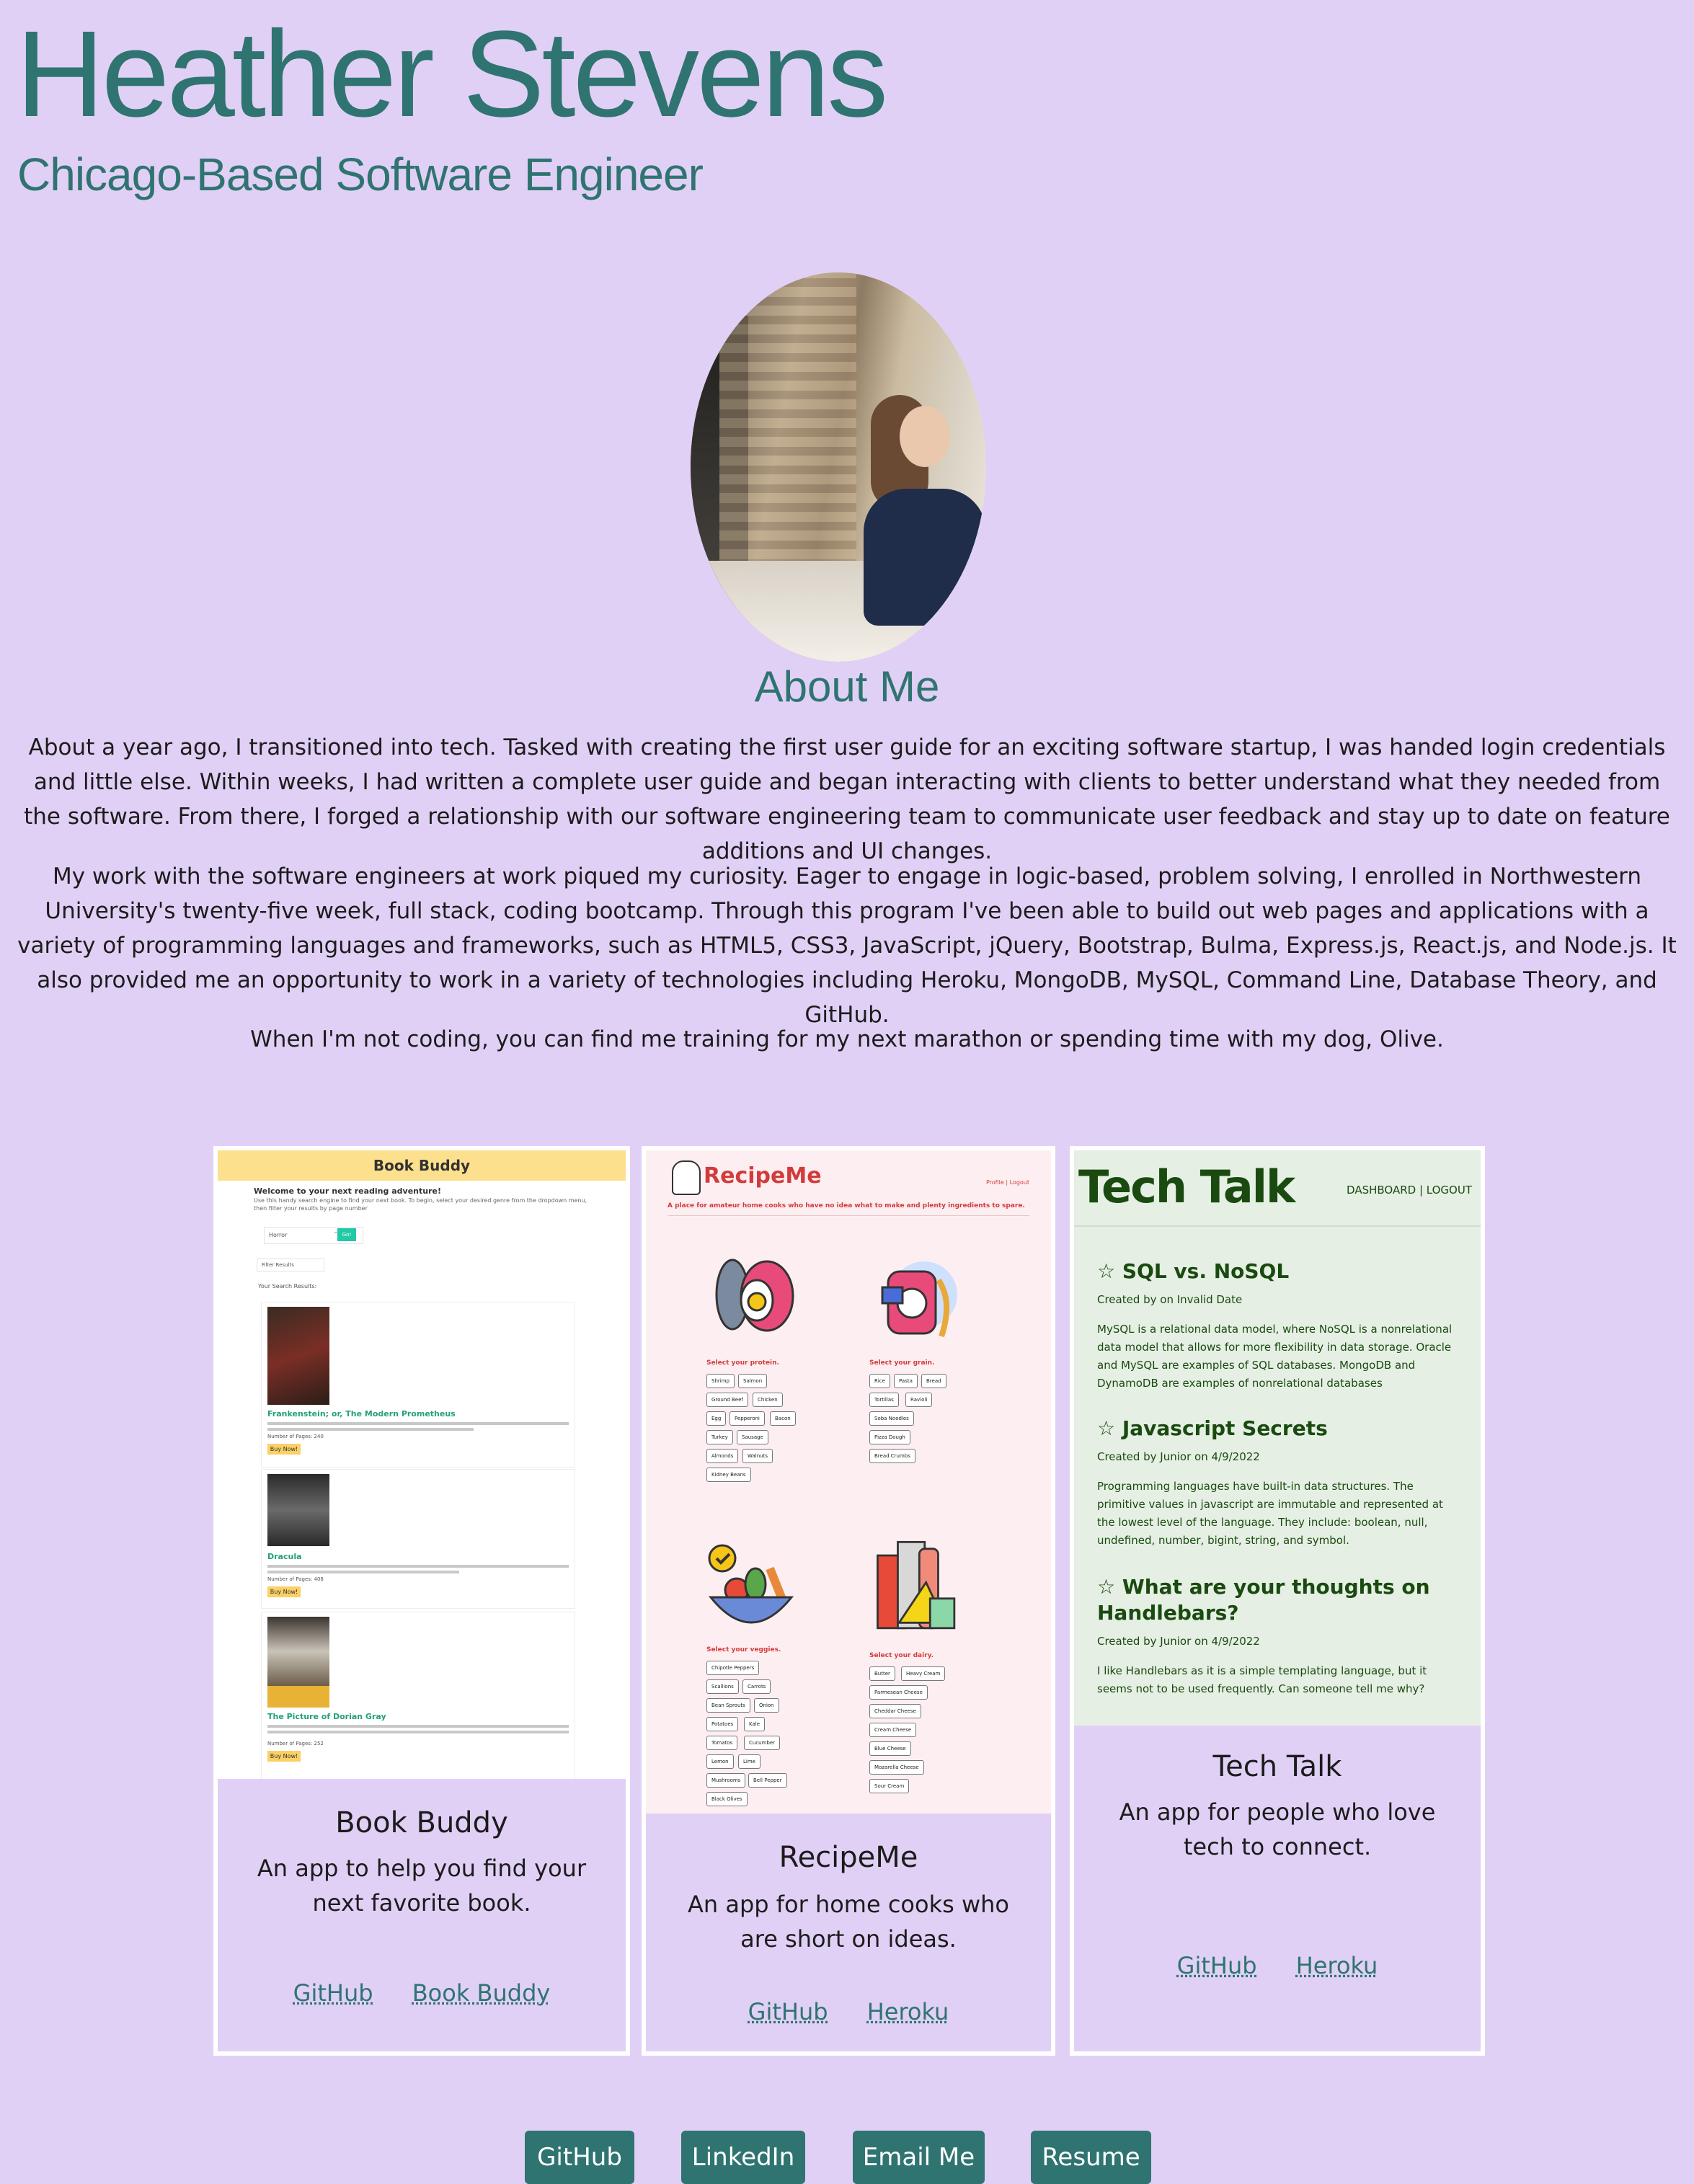  What do you see at coordinates (753, 1381) in the screenshot?
I see `rm-chip: Salmon` at bounding box center [753, 1381].